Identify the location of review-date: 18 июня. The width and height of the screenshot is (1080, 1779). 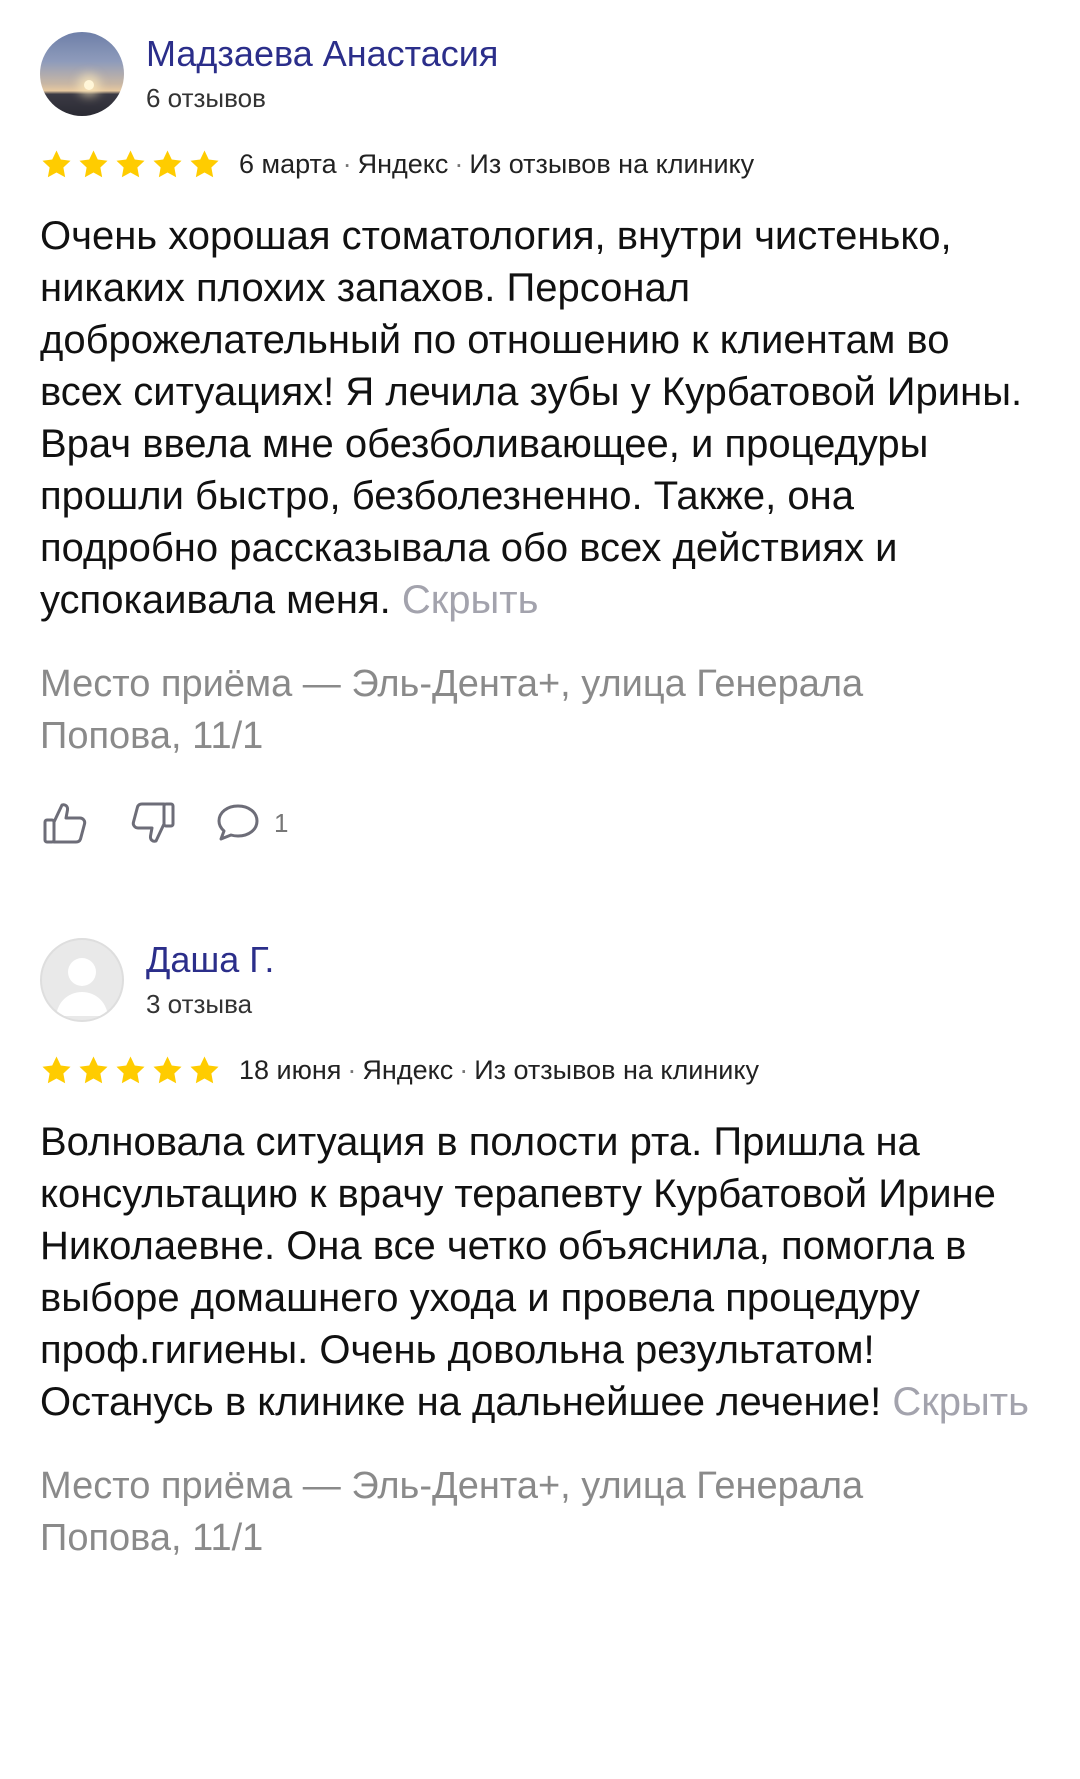
(290, 1070).